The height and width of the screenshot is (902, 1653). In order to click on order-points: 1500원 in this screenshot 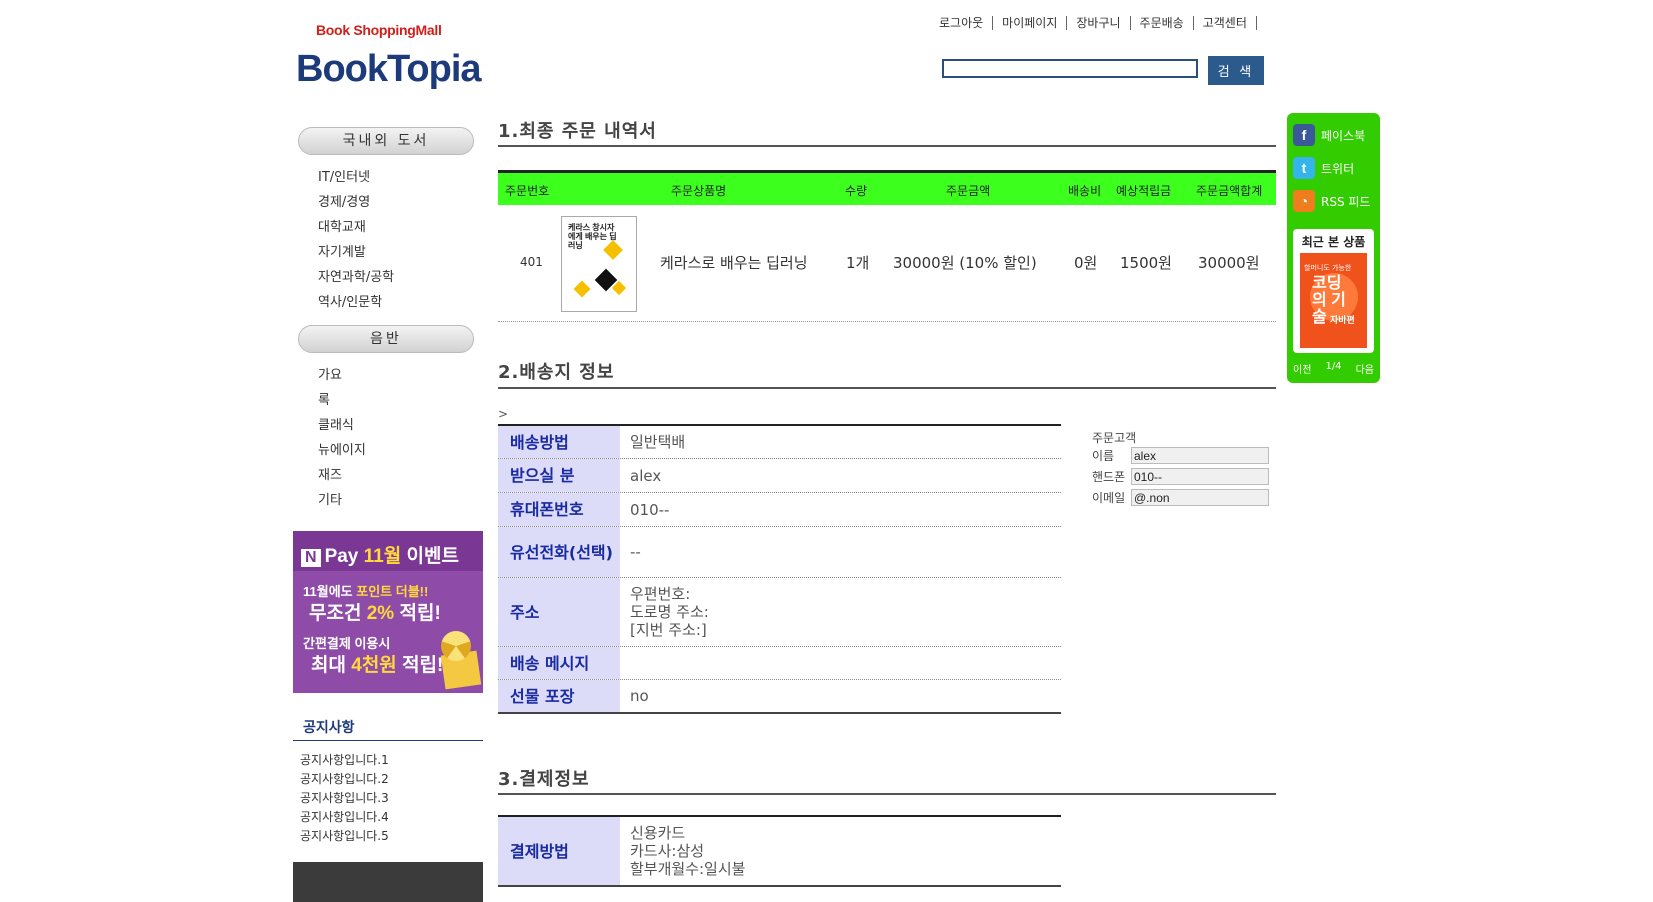, I will do `click(1146, 263)`.